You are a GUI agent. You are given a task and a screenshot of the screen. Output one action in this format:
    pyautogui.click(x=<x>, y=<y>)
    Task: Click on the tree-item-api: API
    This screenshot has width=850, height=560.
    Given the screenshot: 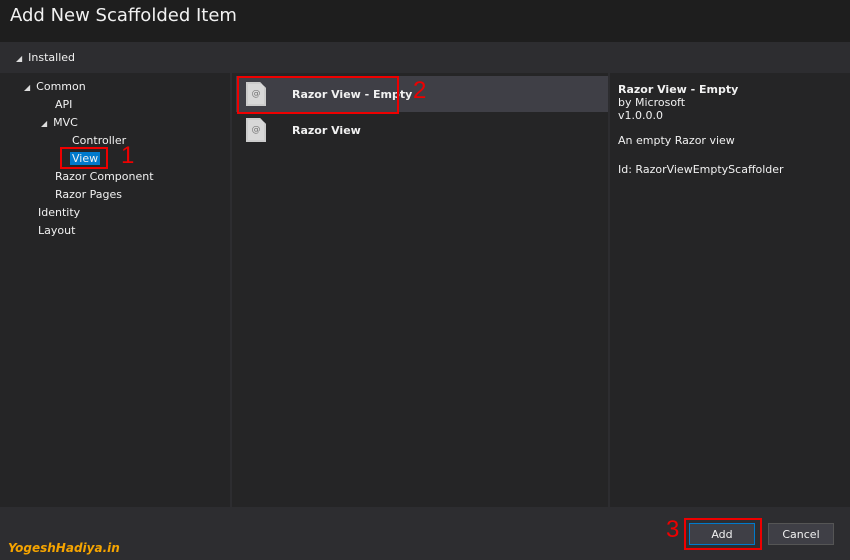 What is the action you would take?
    pyautogui.click(x=63, y=104)
    